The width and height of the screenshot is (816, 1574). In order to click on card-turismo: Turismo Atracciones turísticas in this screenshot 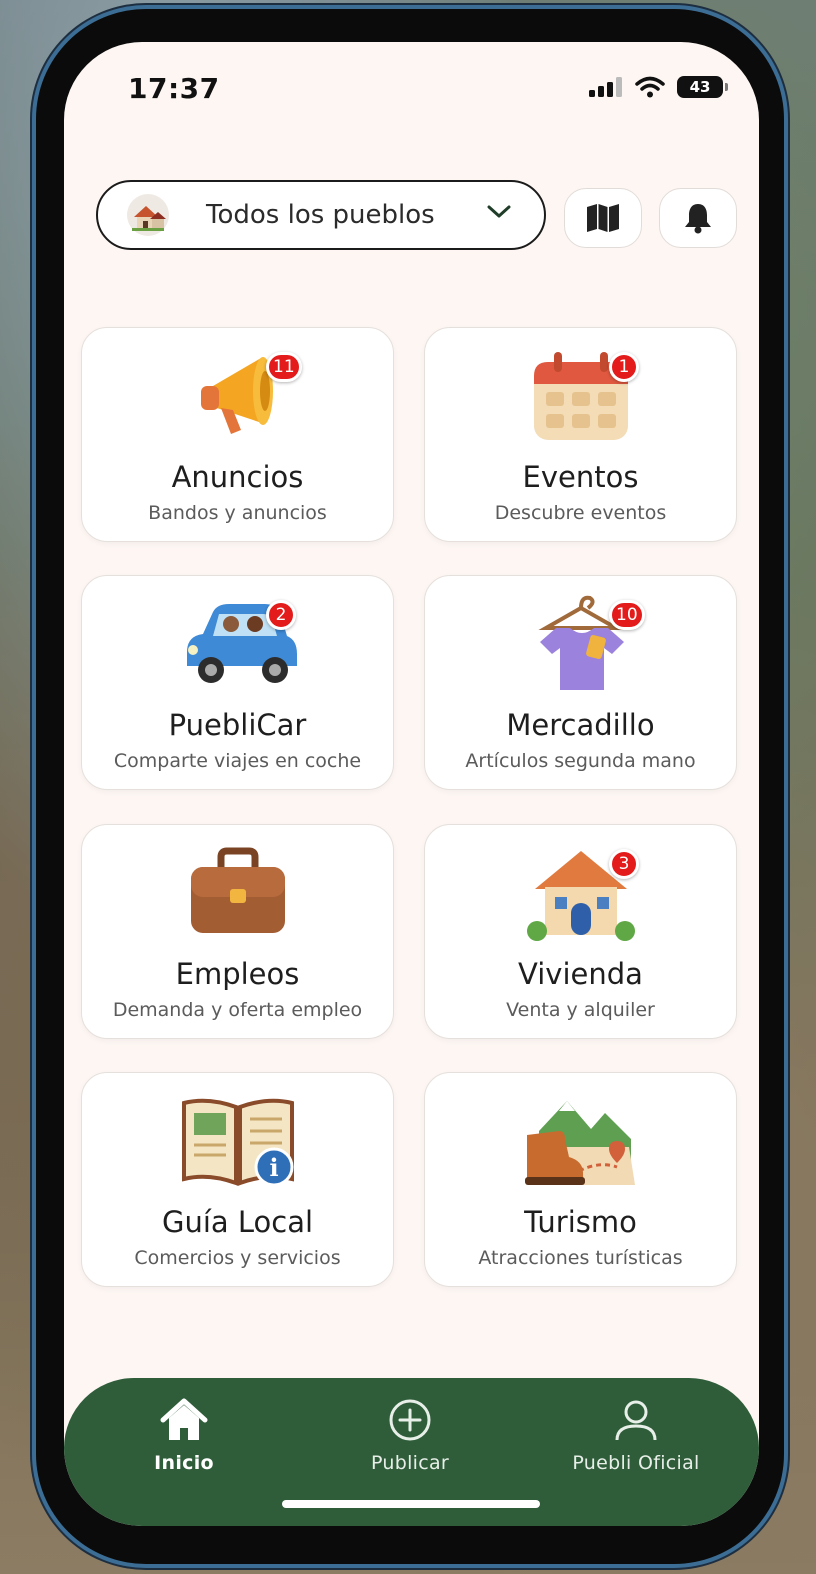, I will do `click(580, 1179)`.